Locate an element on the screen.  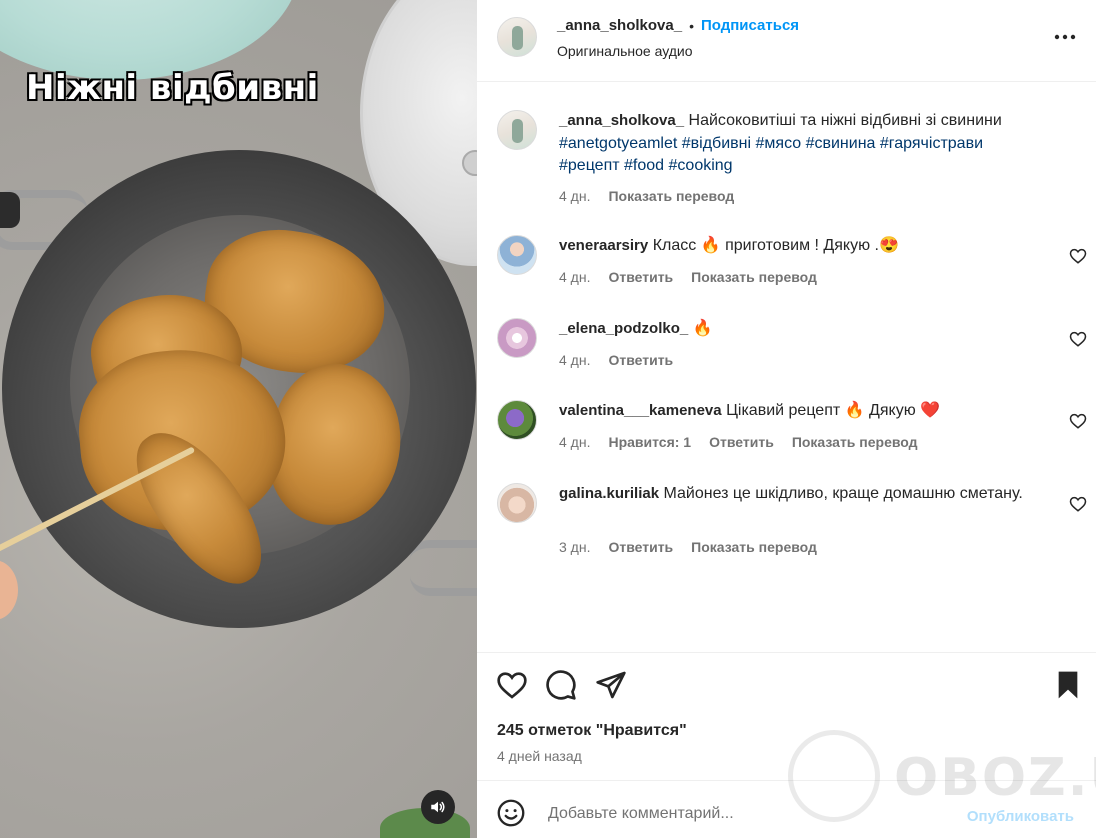
more-options-button is located at coordinates (1065, 36).